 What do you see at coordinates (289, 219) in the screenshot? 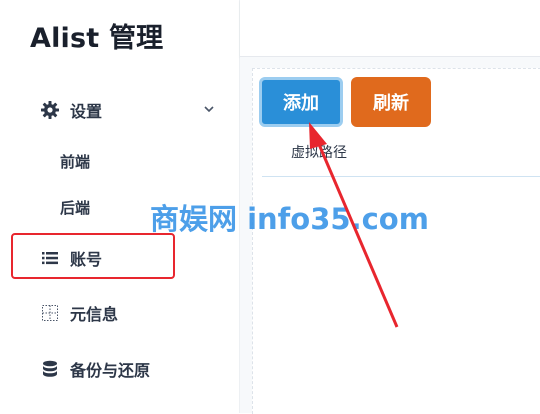
I see `watermark: 商娱网 info35.com` at bounding box center [289, 219].